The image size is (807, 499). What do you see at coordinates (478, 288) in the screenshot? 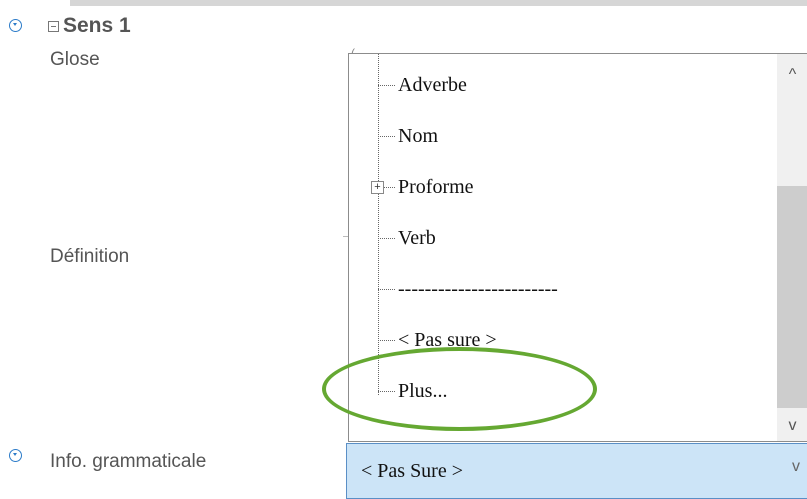
I see `list-item-label: ------------------------` at bounding box center [478, 288].